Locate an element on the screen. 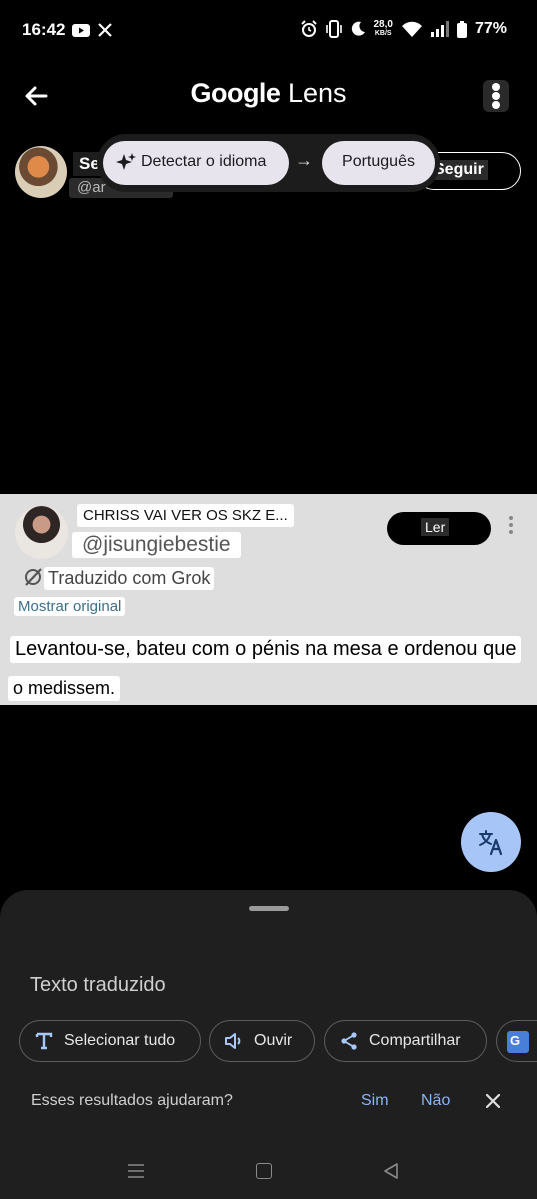 The height and width of the screenshot is (1199, 537). share-label: Compartilhar is located at coordinates (415, 1040).